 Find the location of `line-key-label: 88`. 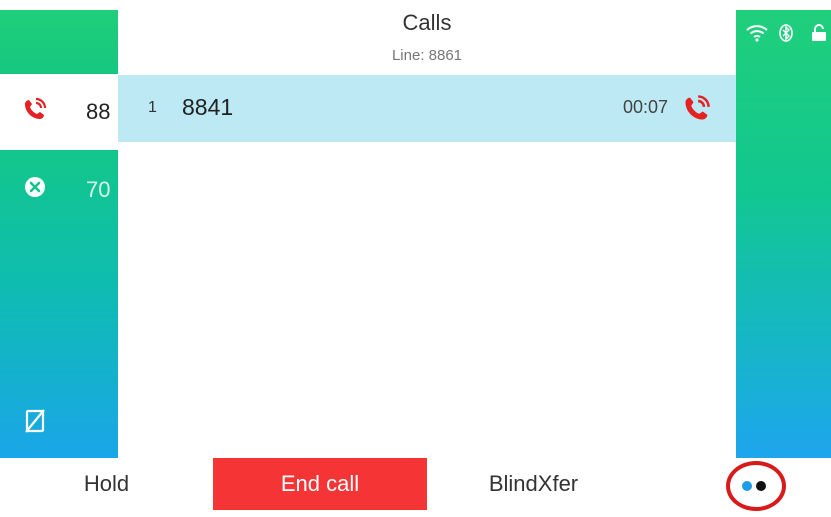

line-key-label: 88 is located at coordinates (98, 111).